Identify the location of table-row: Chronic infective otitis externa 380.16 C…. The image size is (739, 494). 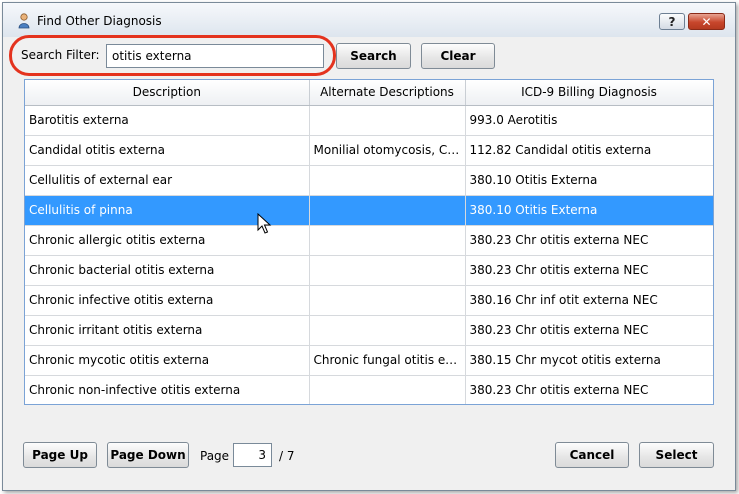
(369, 300).